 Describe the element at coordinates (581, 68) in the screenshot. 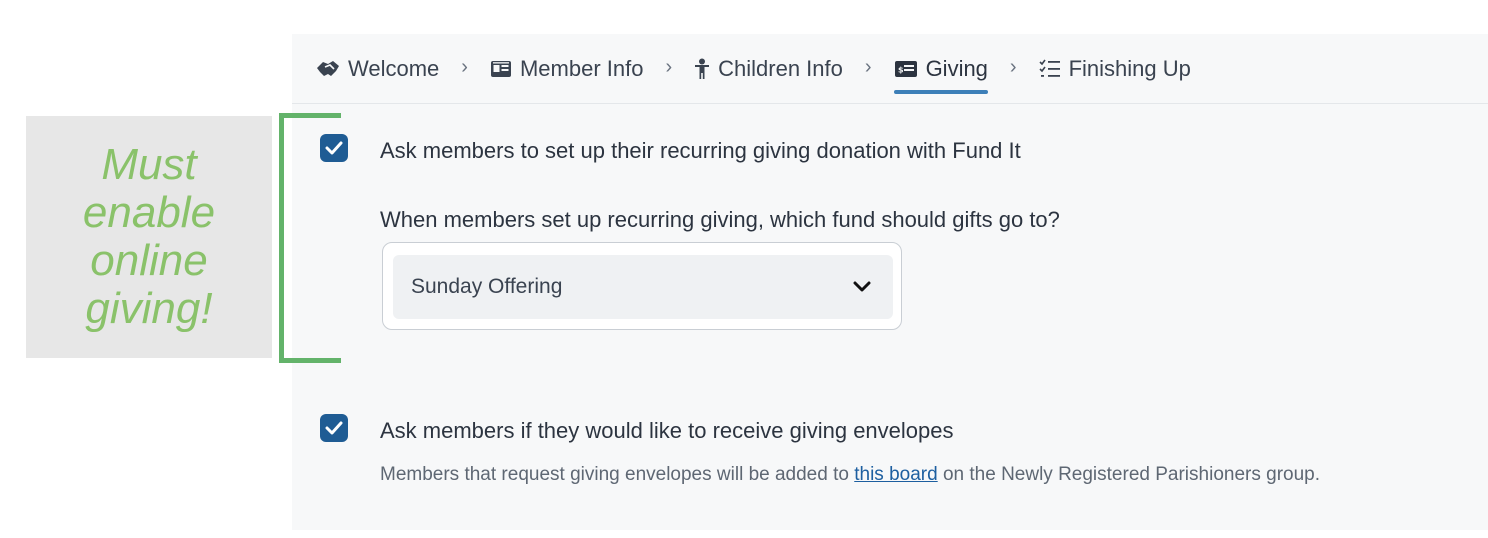

I see `breadcrumb-label: Member Info` at that location.